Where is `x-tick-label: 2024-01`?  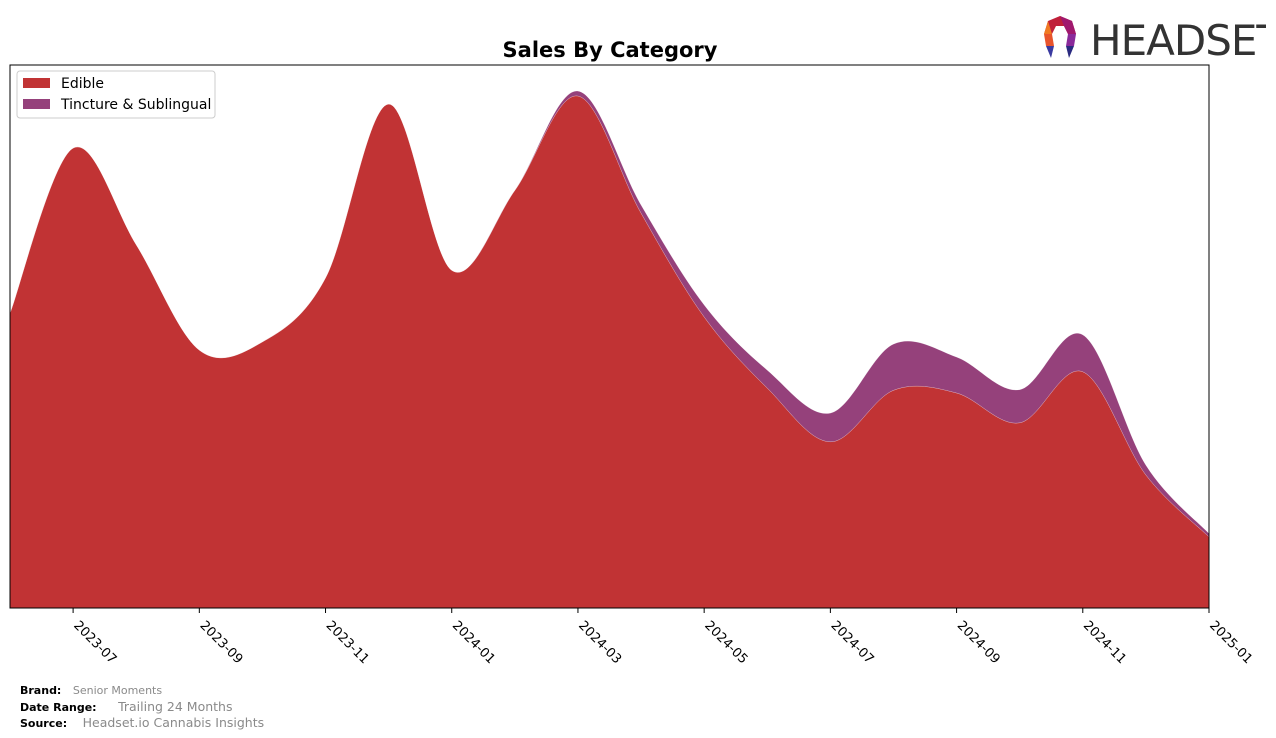 x-tick-label: 2024-01 is located at coordinates (473, 642).